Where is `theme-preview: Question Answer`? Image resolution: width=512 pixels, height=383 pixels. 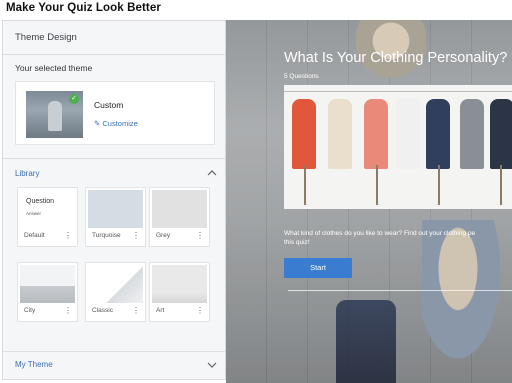 theme-preview: Question Answer is located at coordinates (47, 209).